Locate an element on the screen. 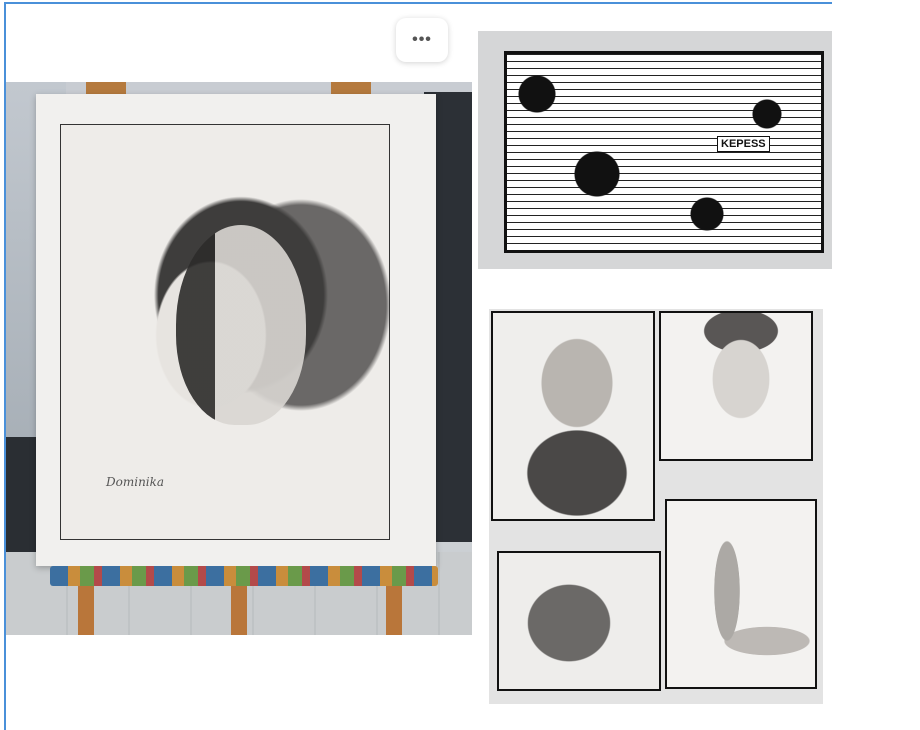  portrait-face is located at coordinates (241, 325).